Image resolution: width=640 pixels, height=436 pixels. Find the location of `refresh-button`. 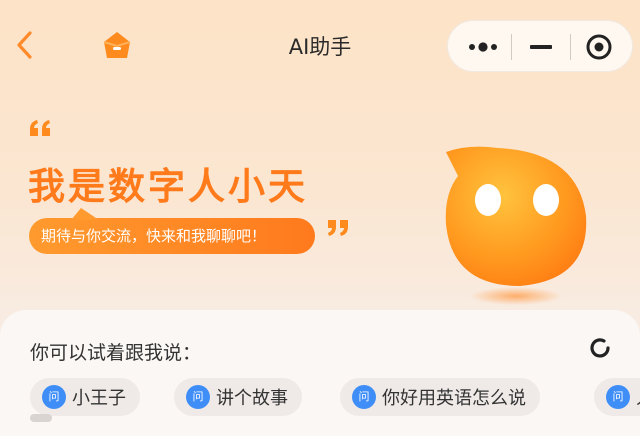

refresh-button is located at coordinates (600, 348).